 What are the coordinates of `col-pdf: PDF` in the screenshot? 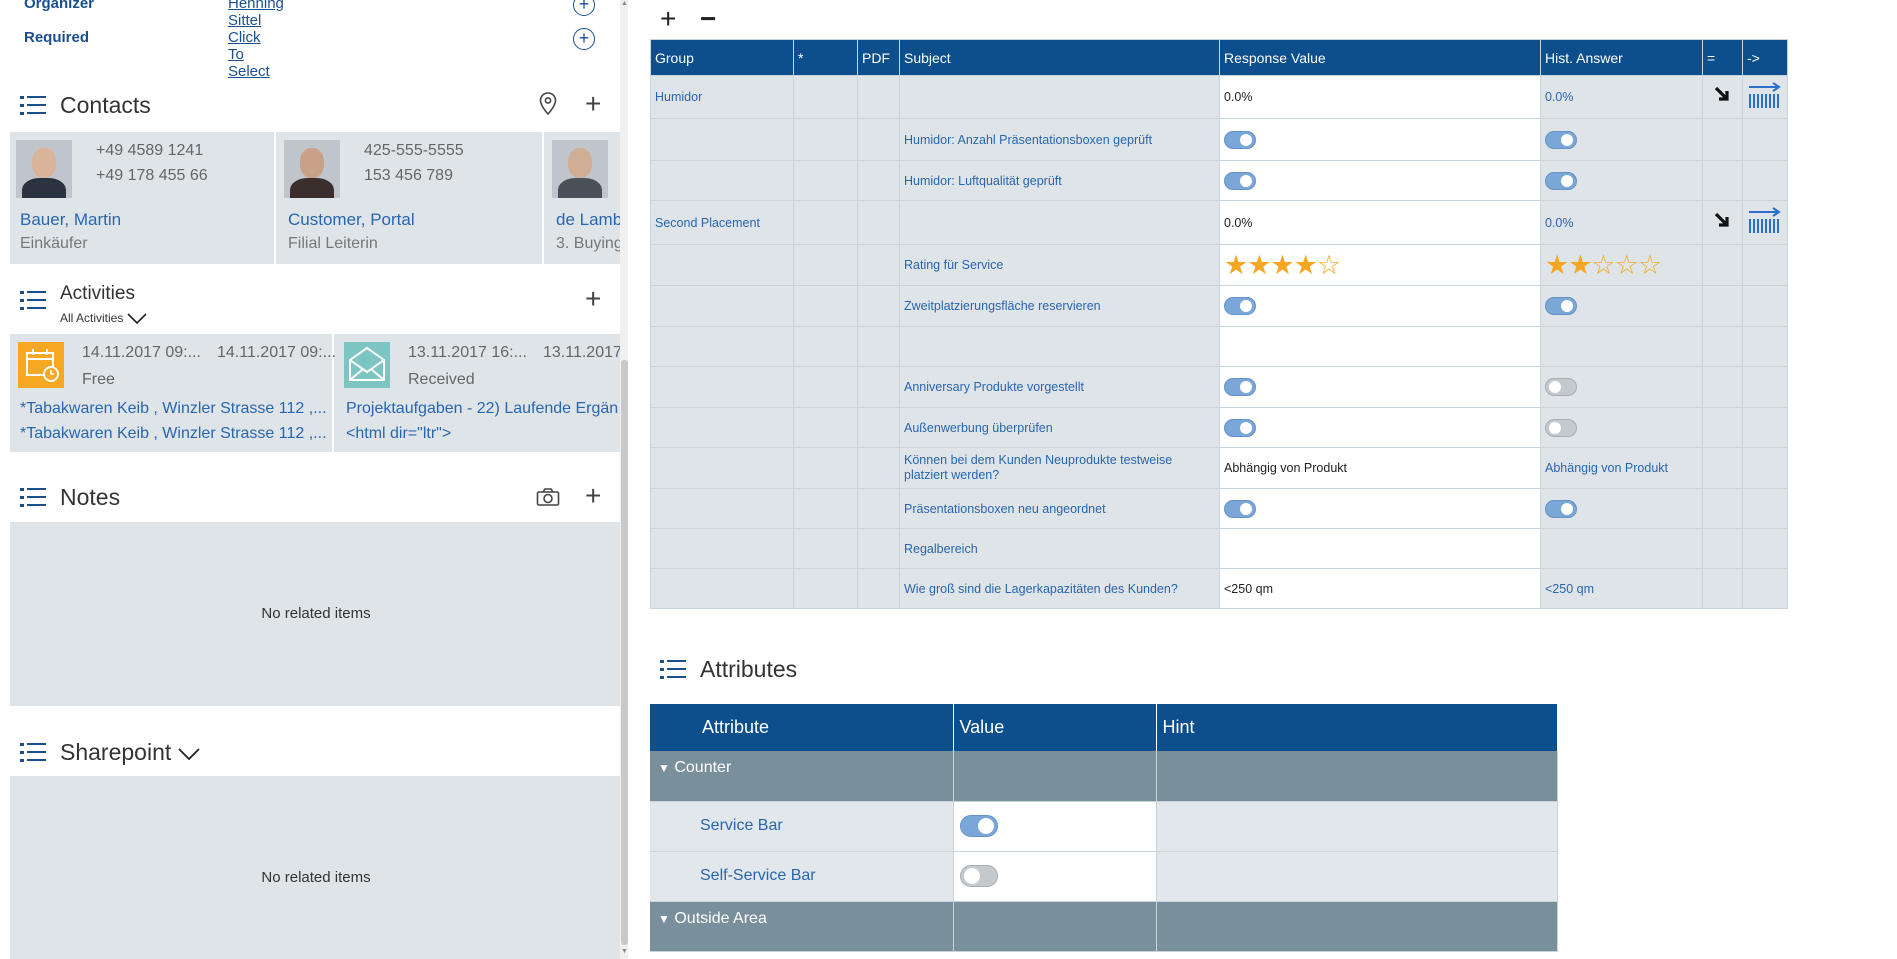 It's located at (878, 57).